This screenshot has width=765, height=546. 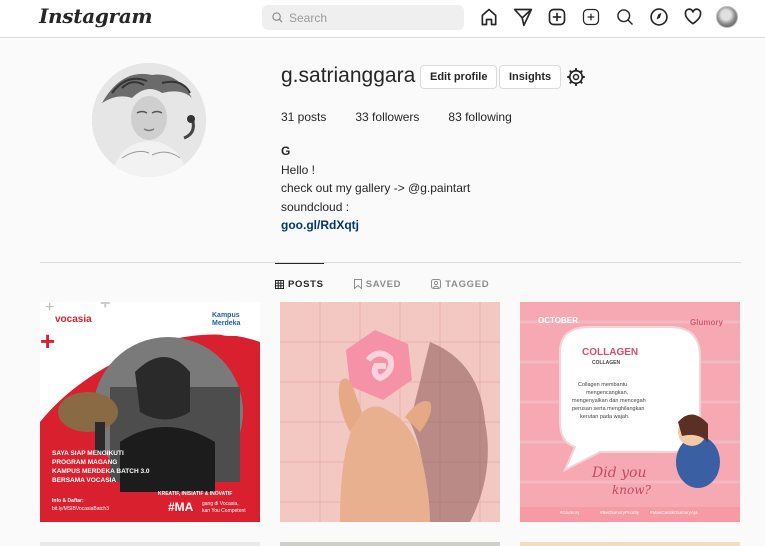 I want to click on tag-icon, so click(x=436, y=284).